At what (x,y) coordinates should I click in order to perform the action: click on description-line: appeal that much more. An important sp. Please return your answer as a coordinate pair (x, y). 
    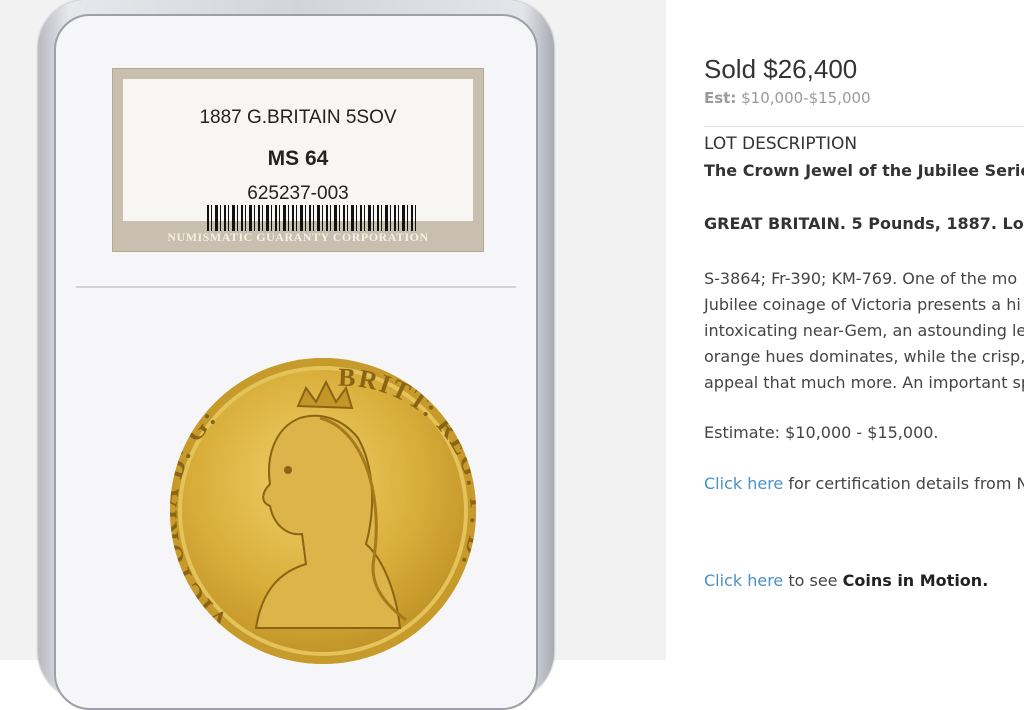
    Looking at the image, I should click on (864, 382).